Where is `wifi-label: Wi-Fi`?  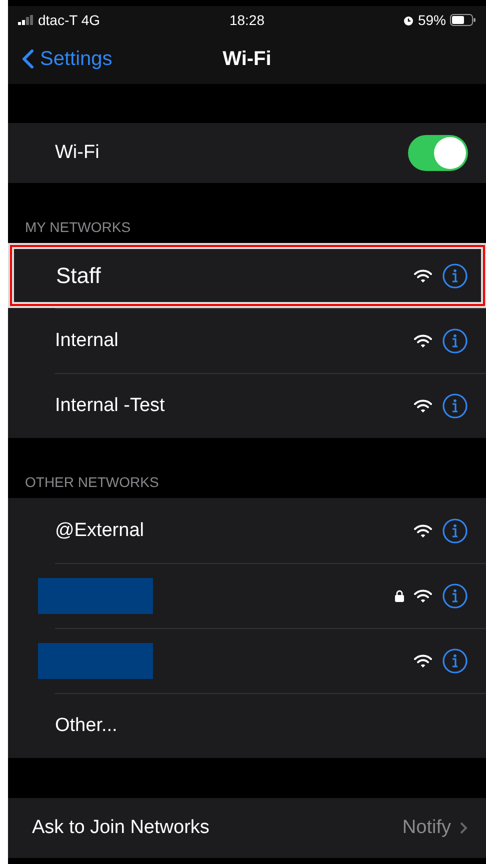
wifi-label: Wi-Fi is located at coordinates (77, 153).